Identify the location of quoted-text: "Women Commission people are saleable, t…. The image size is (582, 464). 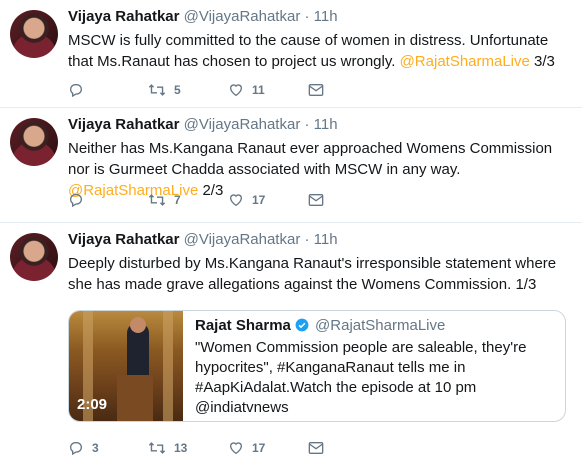
(361, 377).